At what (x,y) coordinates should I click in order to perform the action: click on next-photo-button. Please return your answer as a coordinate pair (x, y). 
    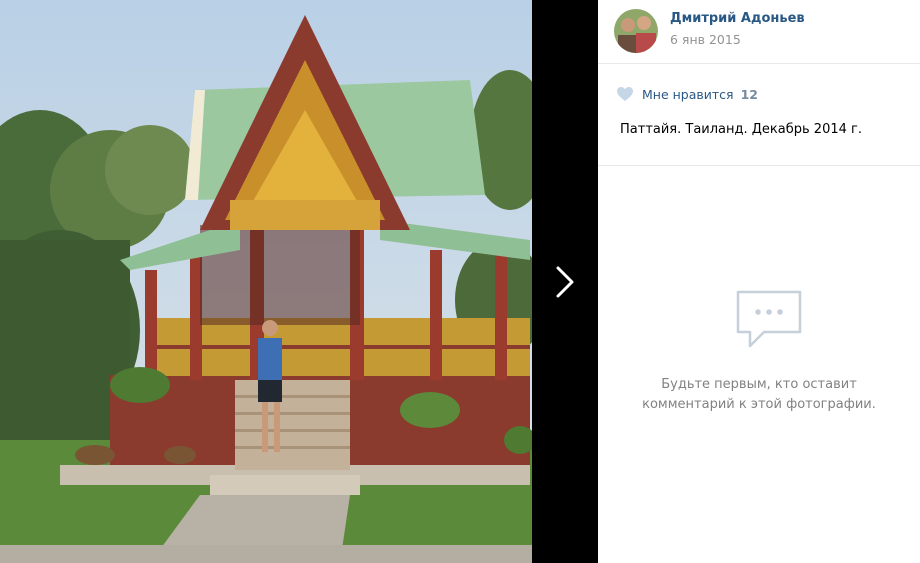
    Looking at the image, I should click on (565, 281).